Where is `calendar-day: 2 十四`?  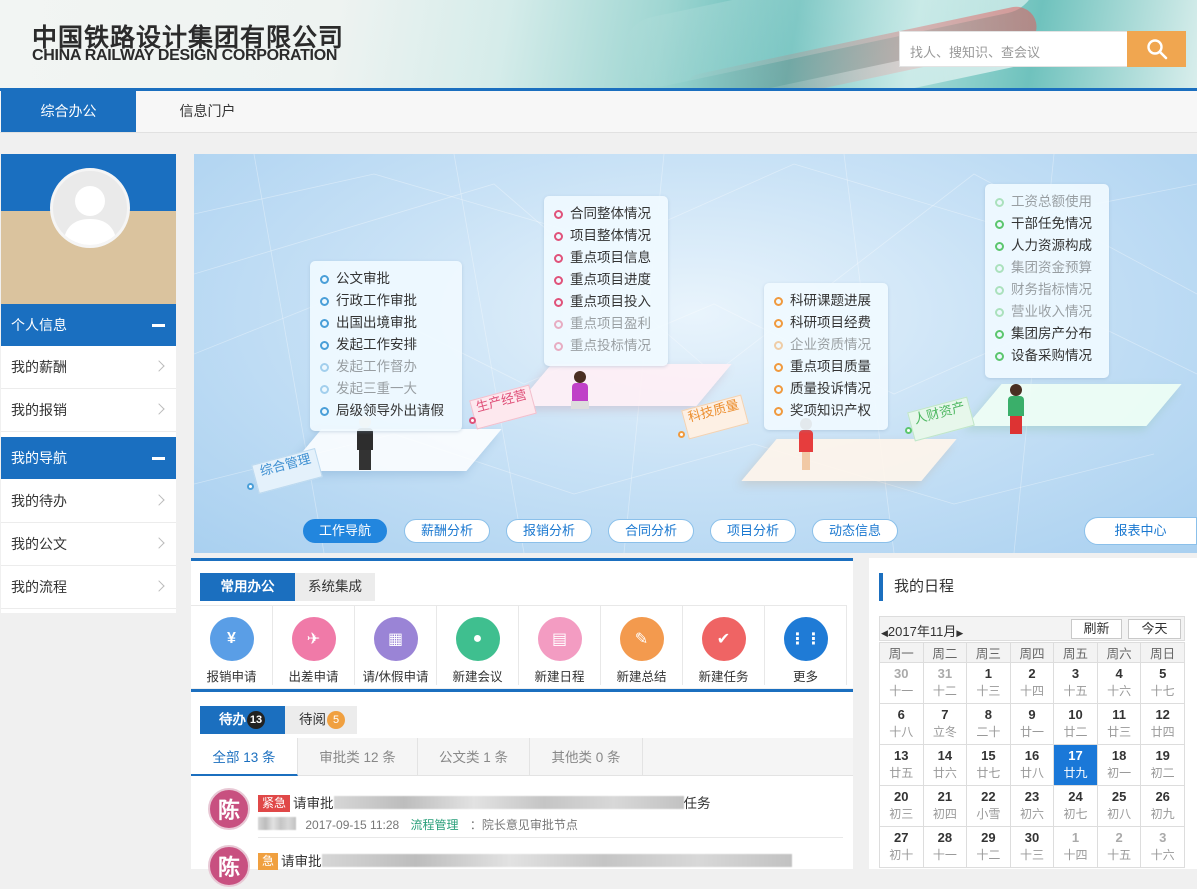 calendar-day: 2 十四 is located at coordinates (1032, 683).